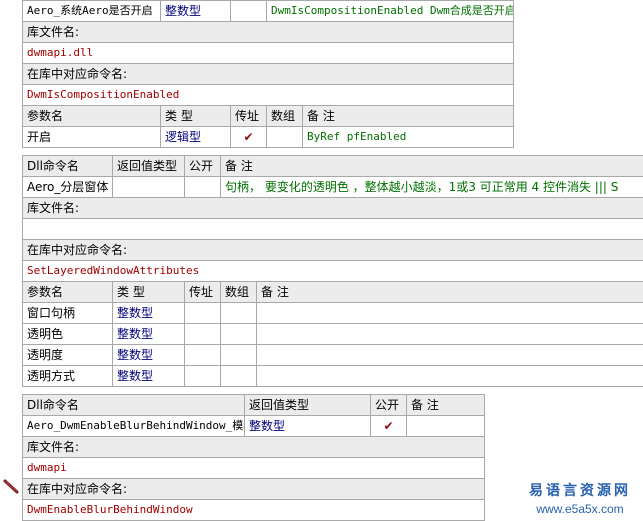 The image size is (643, 521). I want to click on watermark-url-text: www.e5a5x.com, so click(580, 509).